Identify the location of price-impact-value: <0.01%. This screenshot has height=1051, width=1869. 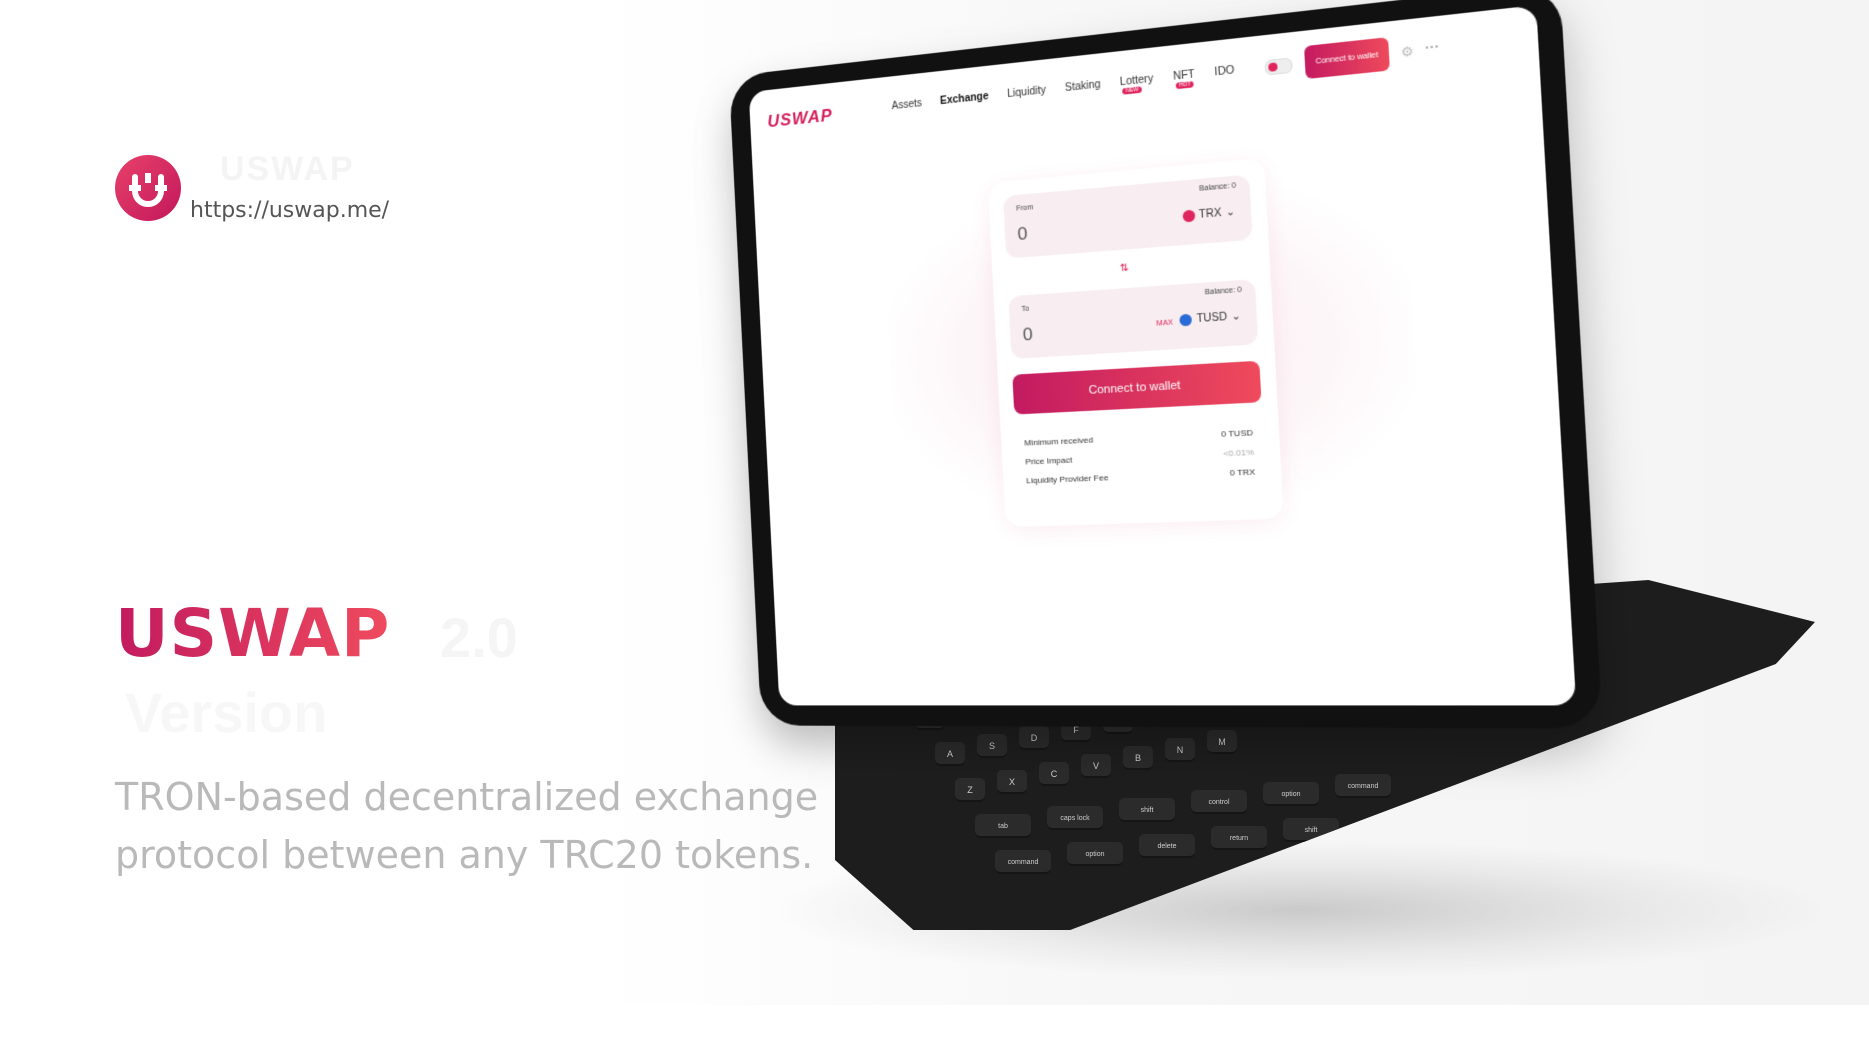
(1238, 452).